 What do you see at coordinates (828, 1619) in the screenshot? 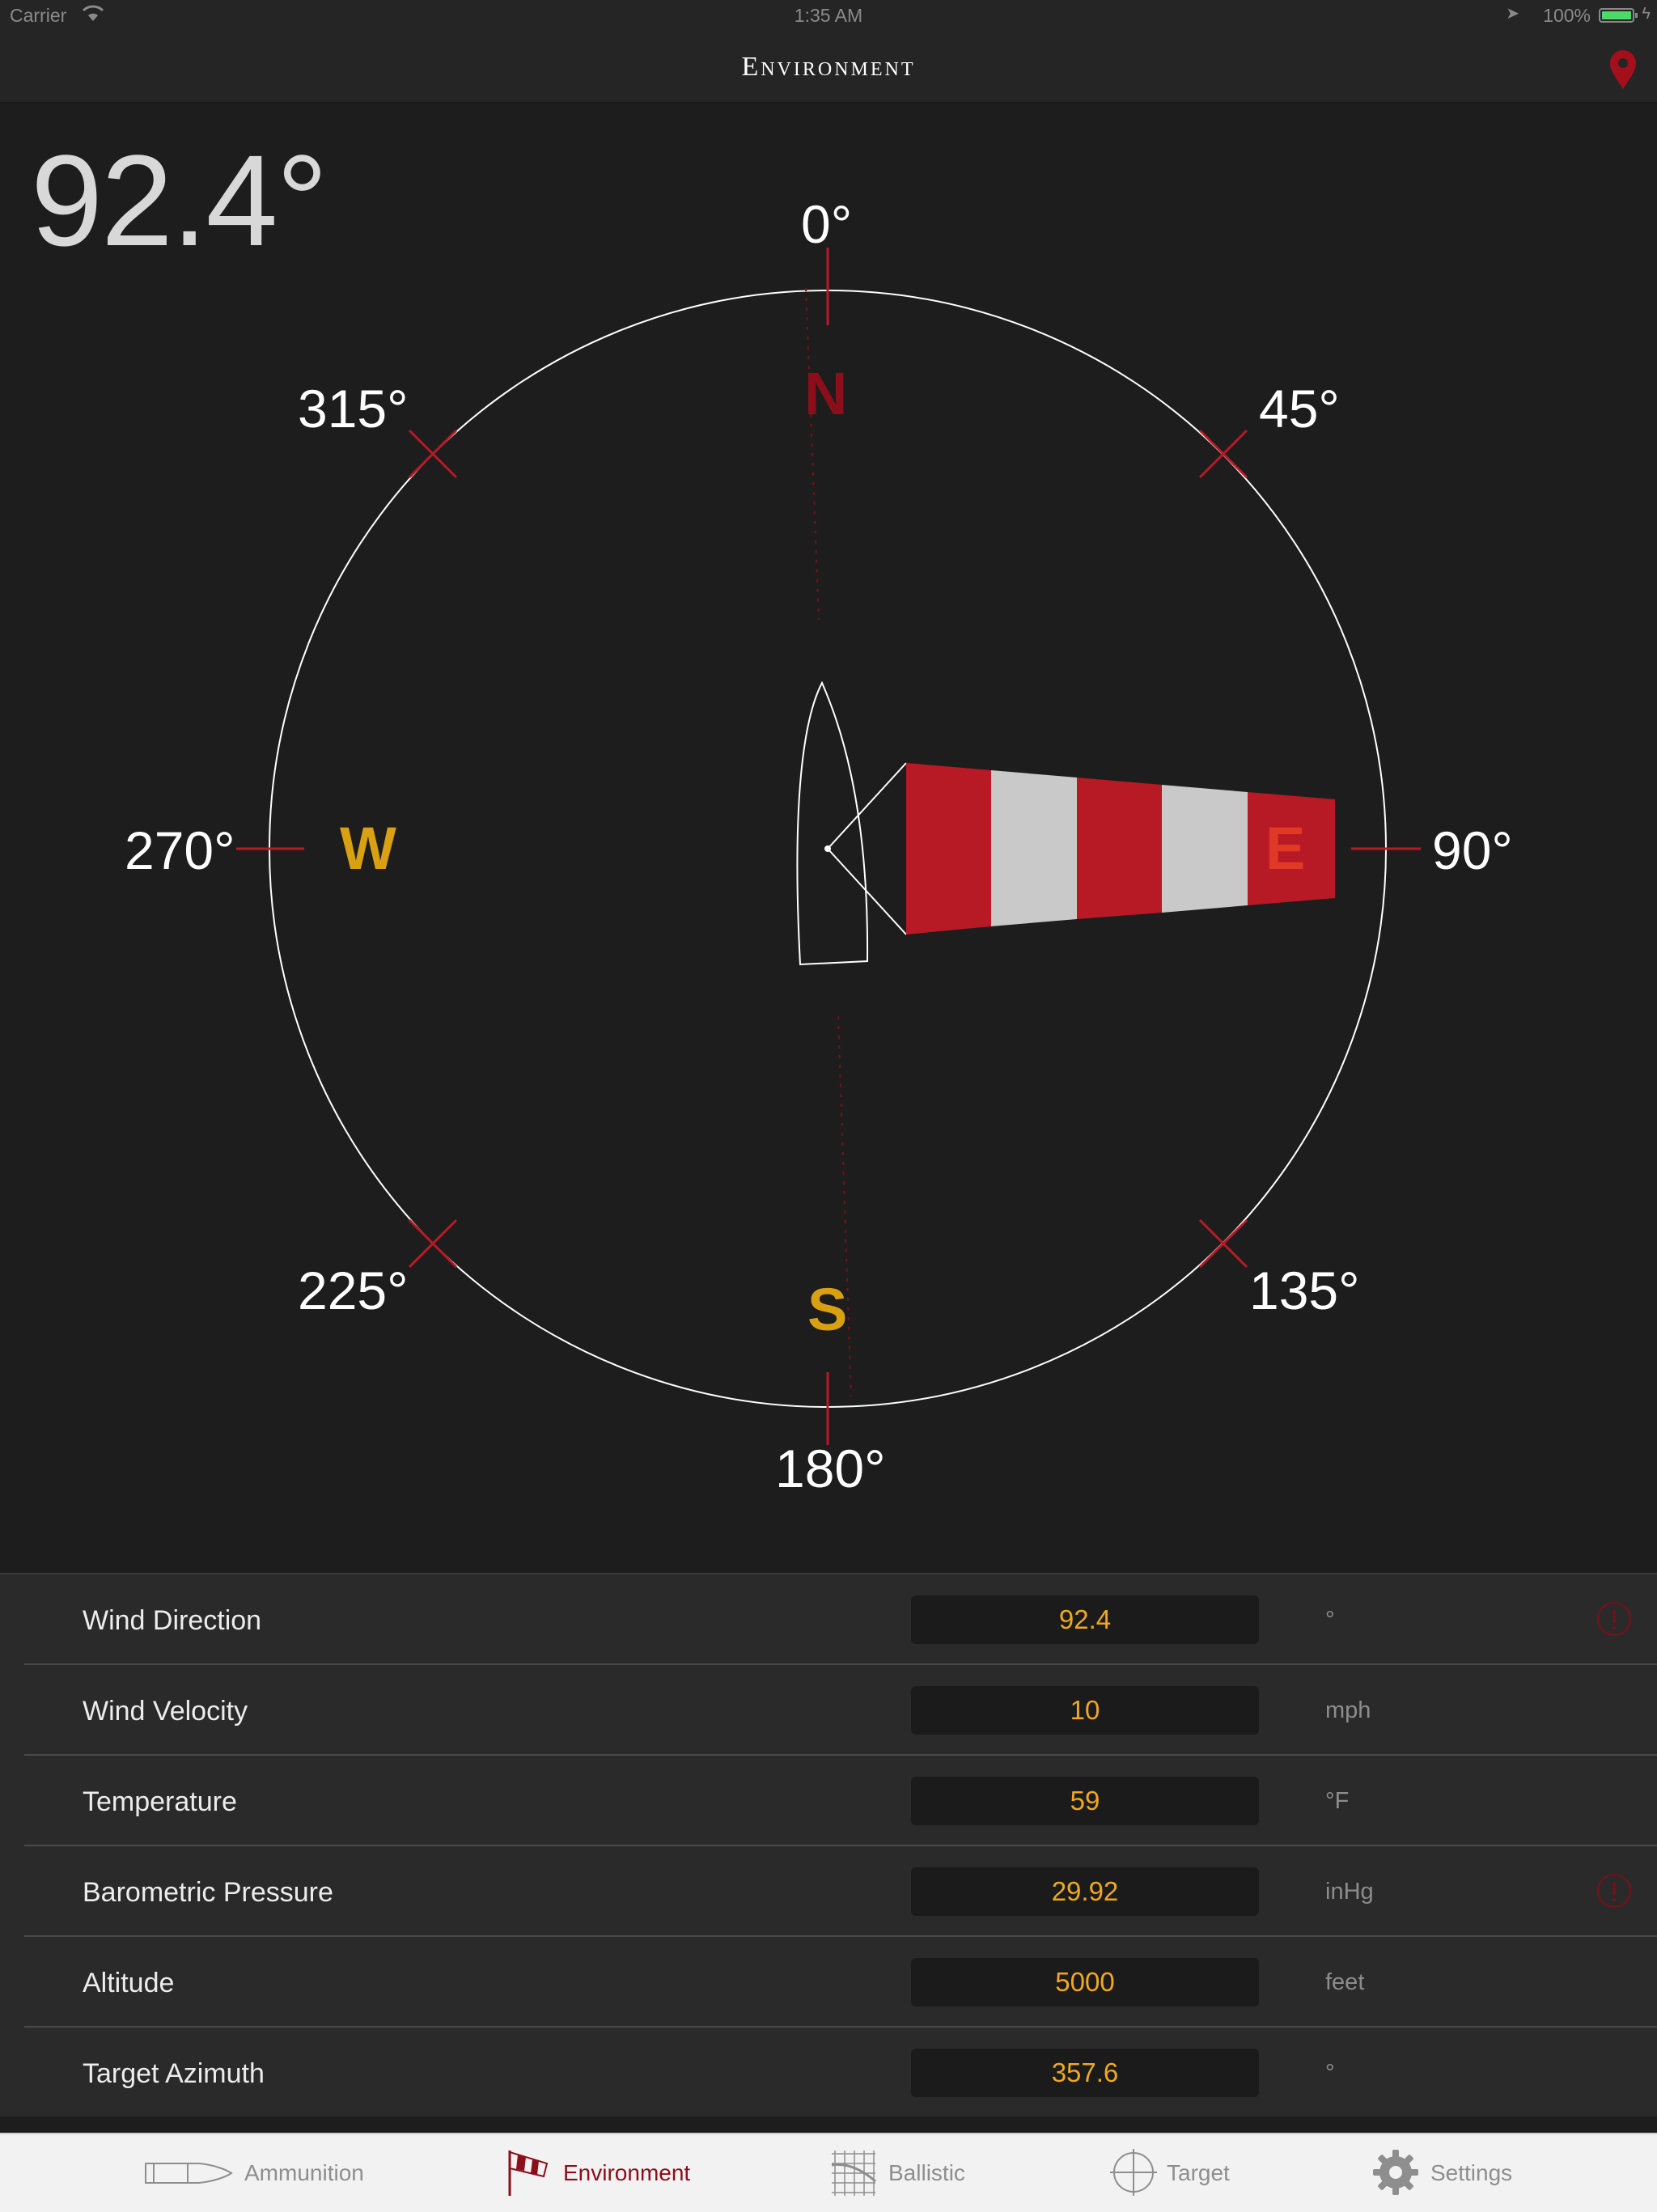
I see `row-wind-direction: Wind Direction 92.4 °` at bounding box center [828, 1619].